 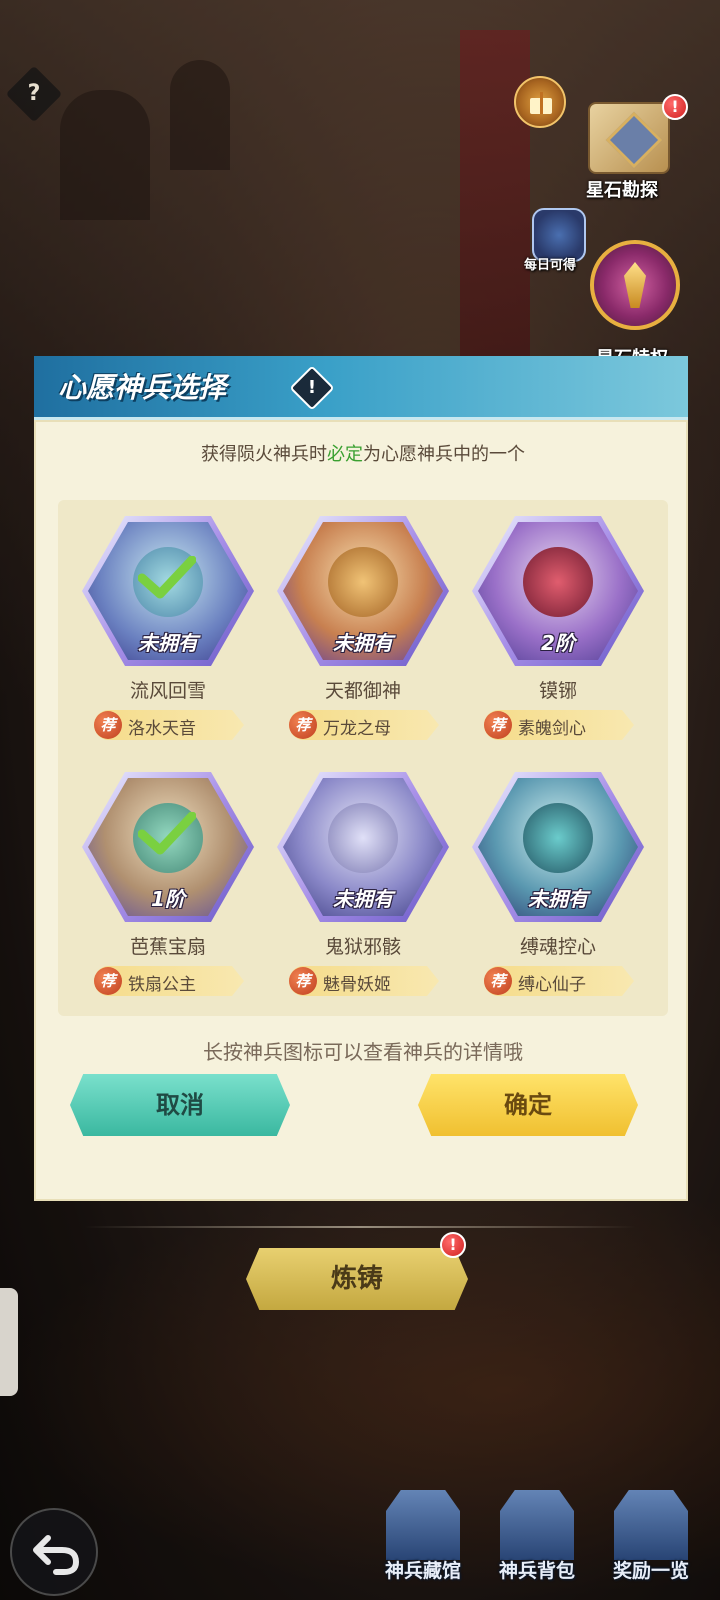 What do you see at coordinates (622, 189) in the screenshot?
I see `star-explore-label: 星石勘探` at bounding box center [622, 189].